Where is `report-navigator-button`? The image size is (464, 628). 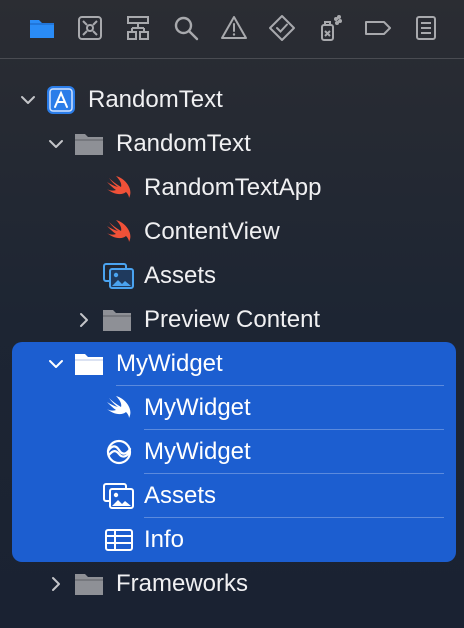 report-navigator-button is located at coordinates (426, 28).